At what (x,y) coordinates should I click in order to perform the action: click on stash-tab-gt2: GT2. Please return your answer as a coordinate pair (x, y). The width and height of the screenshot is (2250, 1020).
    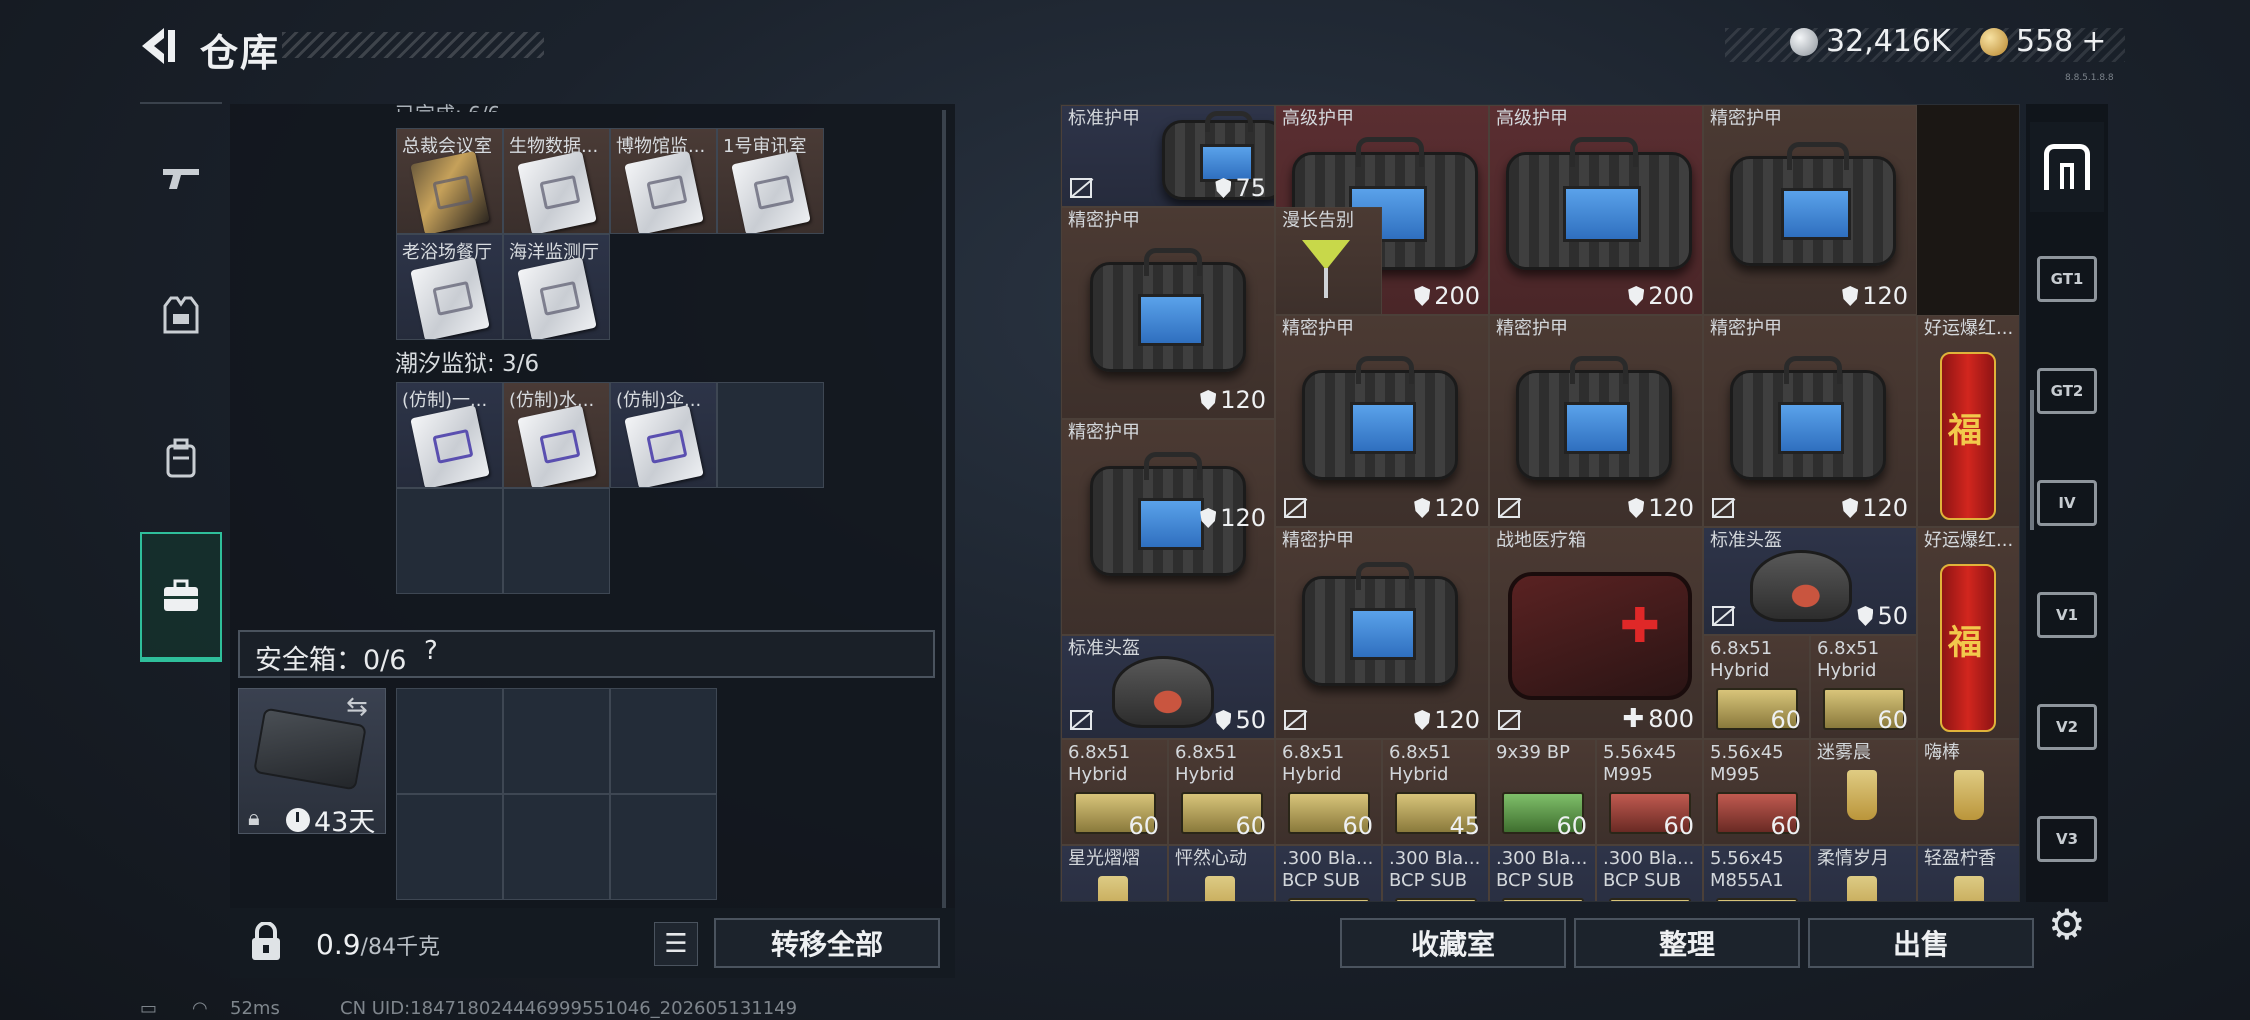
    Looking at the image, I should click on (2067, 391).